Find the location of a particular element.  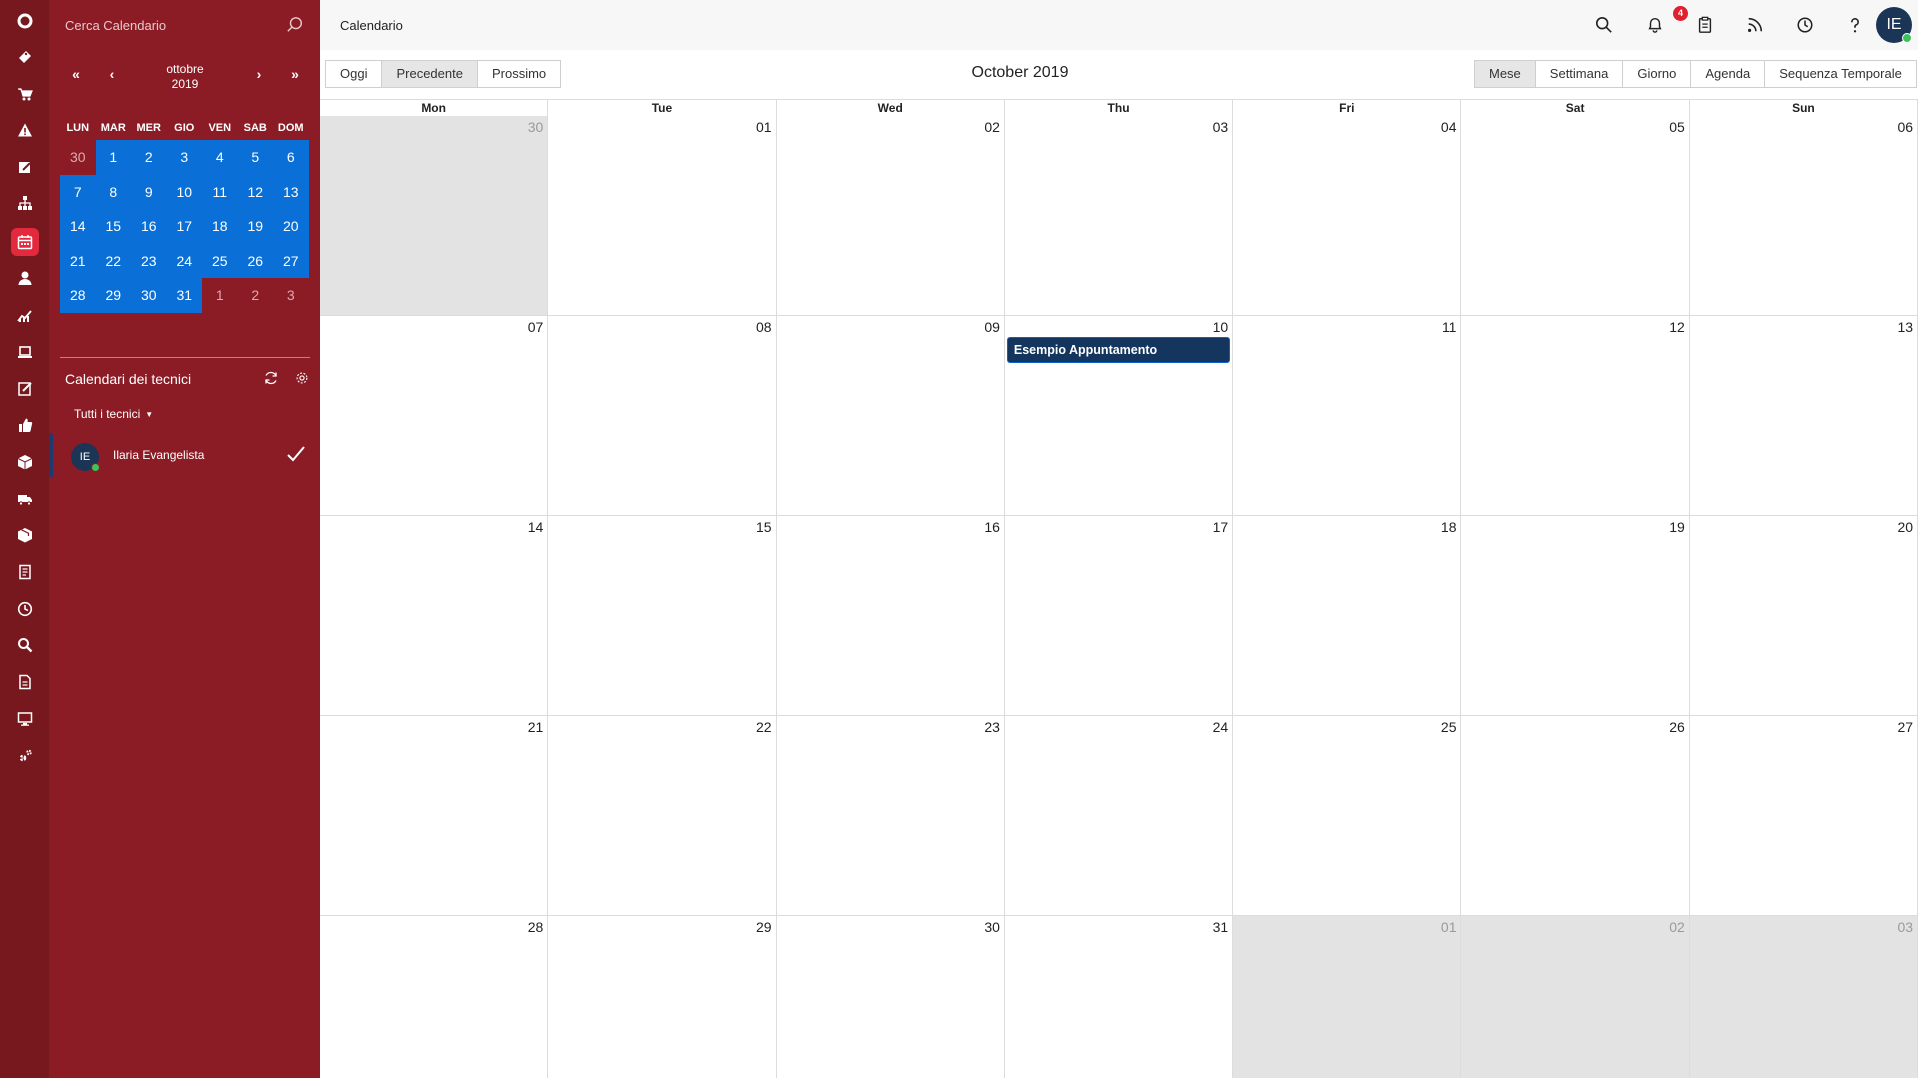

day-number: 05 is located at coordinates (1677, 127).